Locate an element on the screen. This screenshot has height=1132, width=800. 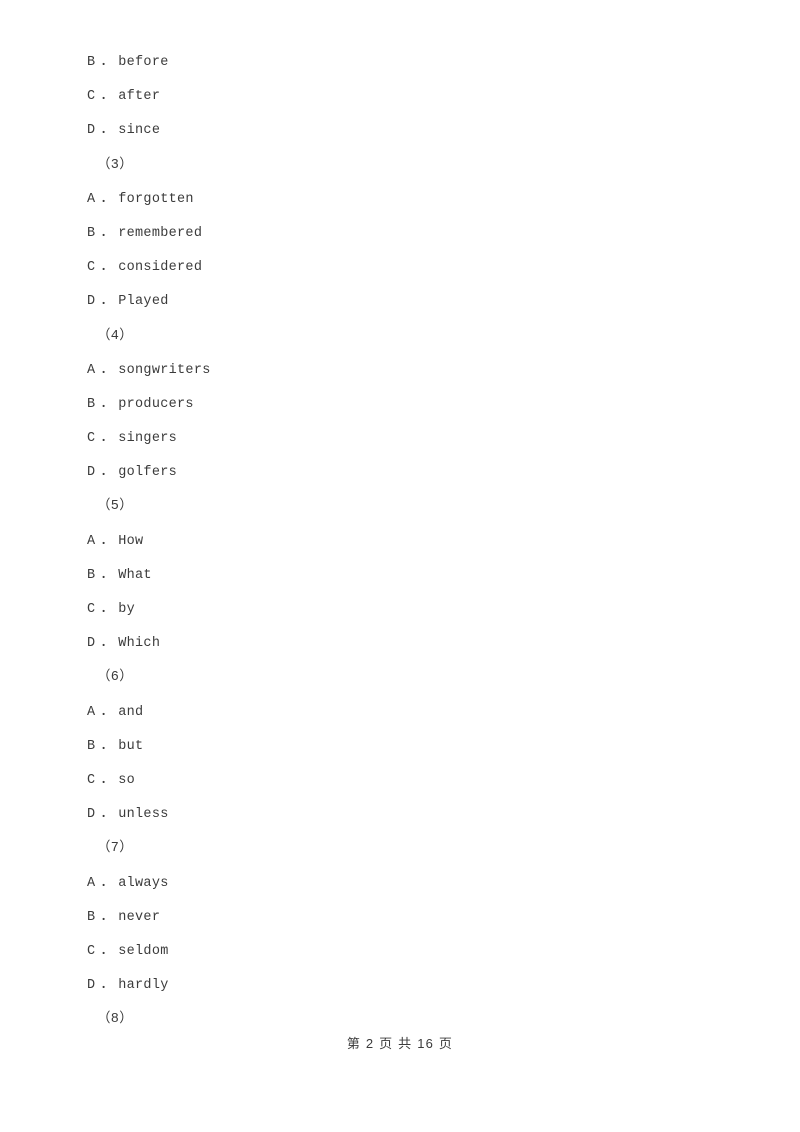
answer-option: D ． Which is located at coordinates (397, 644).